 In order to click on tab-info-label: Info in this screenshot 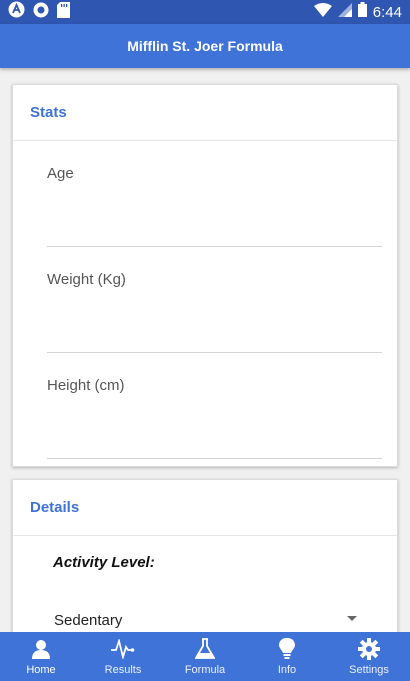, I will do `click(287, 670)`.